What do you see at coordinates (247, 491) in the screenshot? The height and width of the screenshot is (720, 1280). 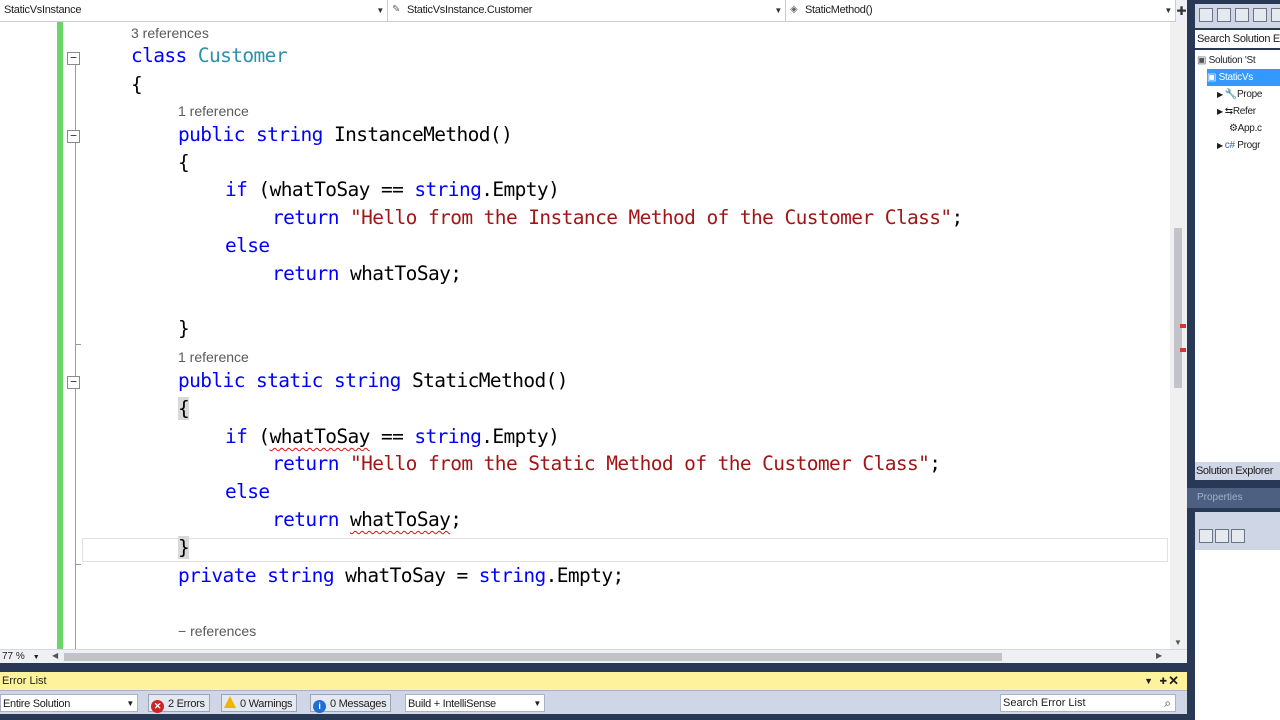 I see `code-line-else: else` at bounding box center [247, 491].